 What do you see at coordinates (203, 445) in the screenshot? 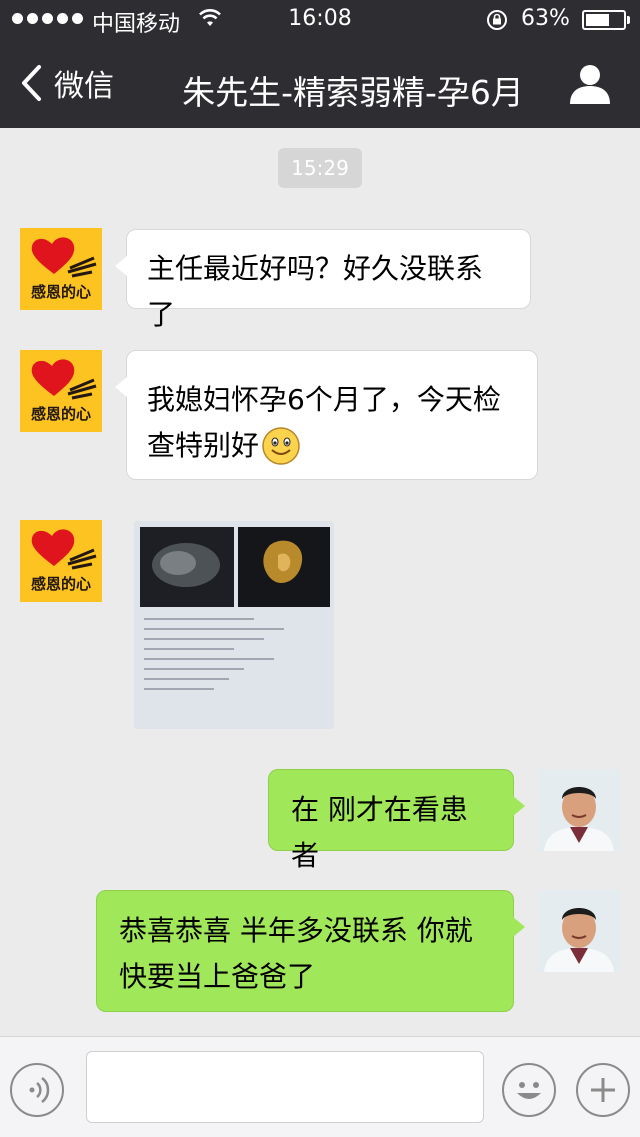
I see `message-text-line: 查特别好` at bounding box center [203, 445].